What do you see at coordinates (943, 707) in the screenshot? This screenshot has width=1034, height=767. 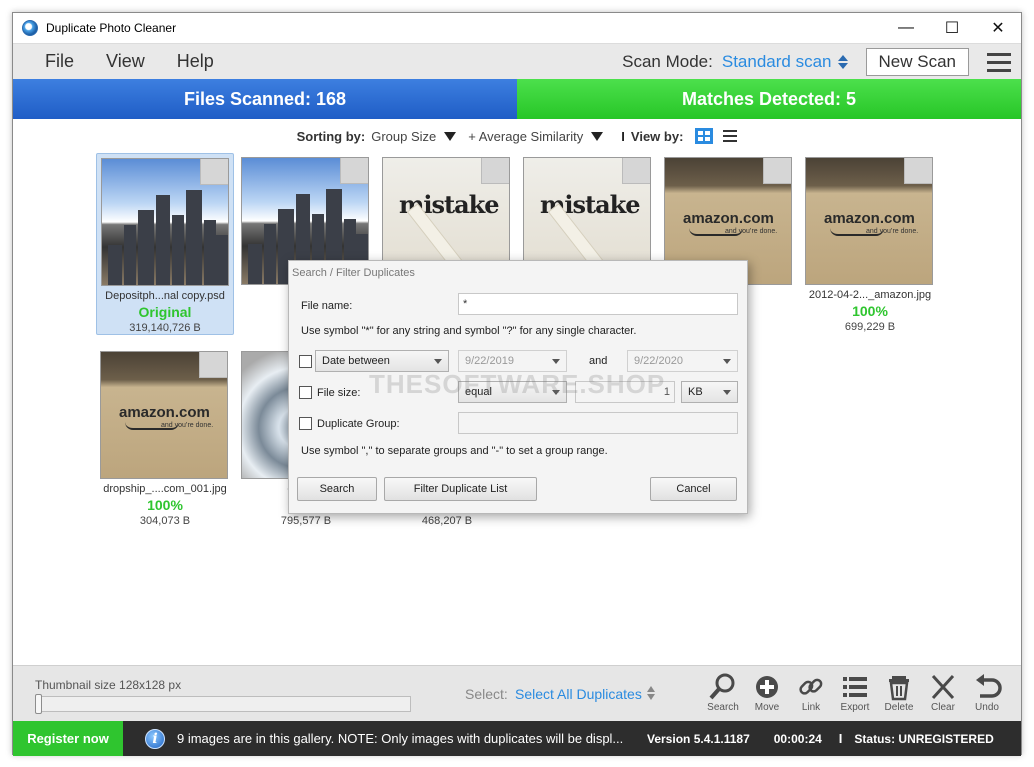 I see `clear-tool-label: Clear` at bounding box center [943, 707].